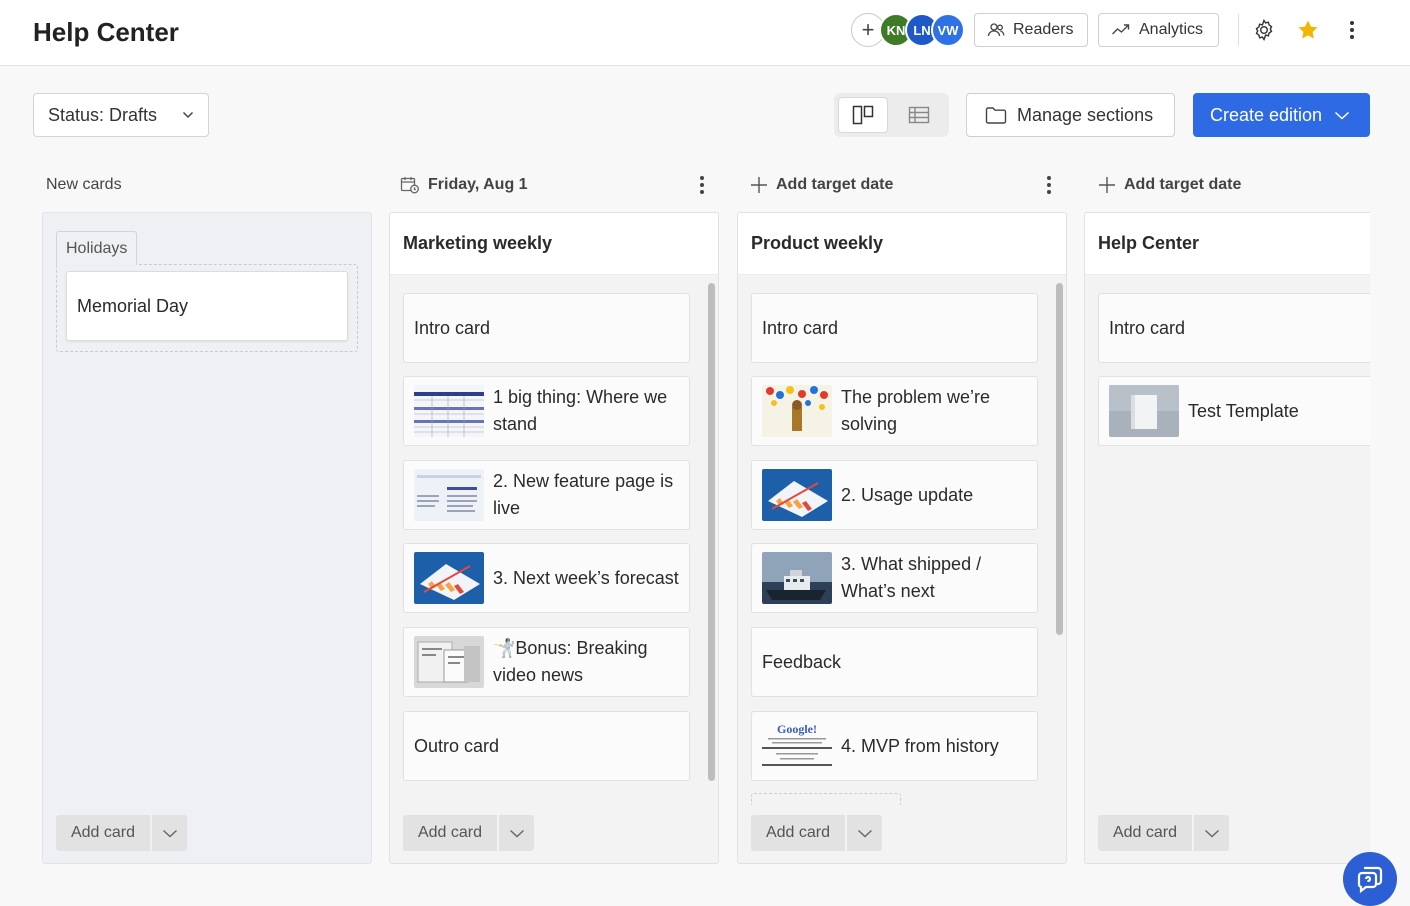  I want to click on gear-icon, so click(1264, 30).